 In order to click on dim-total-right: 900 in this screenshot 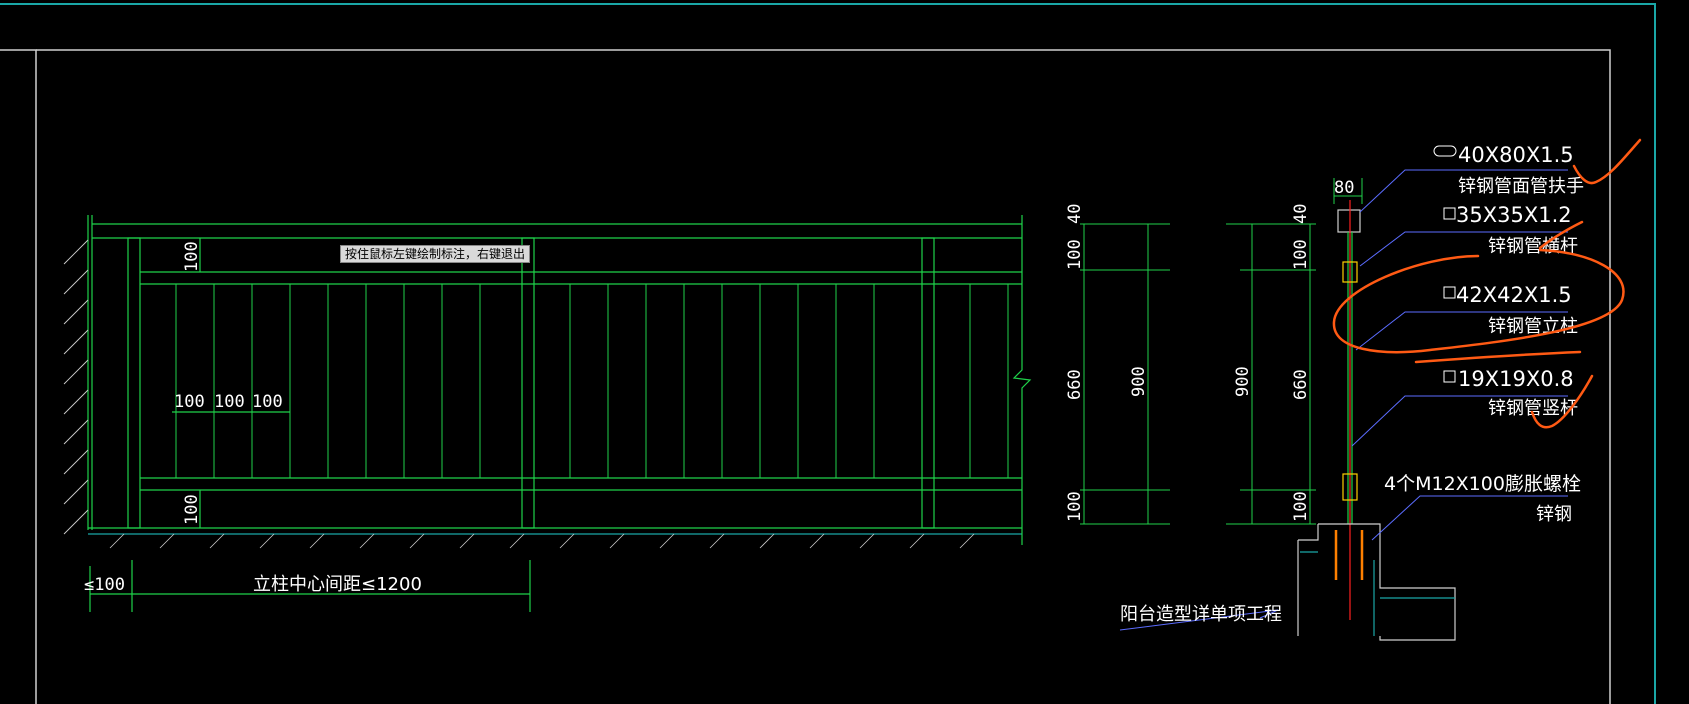, I will do `click(1243, 381)`.